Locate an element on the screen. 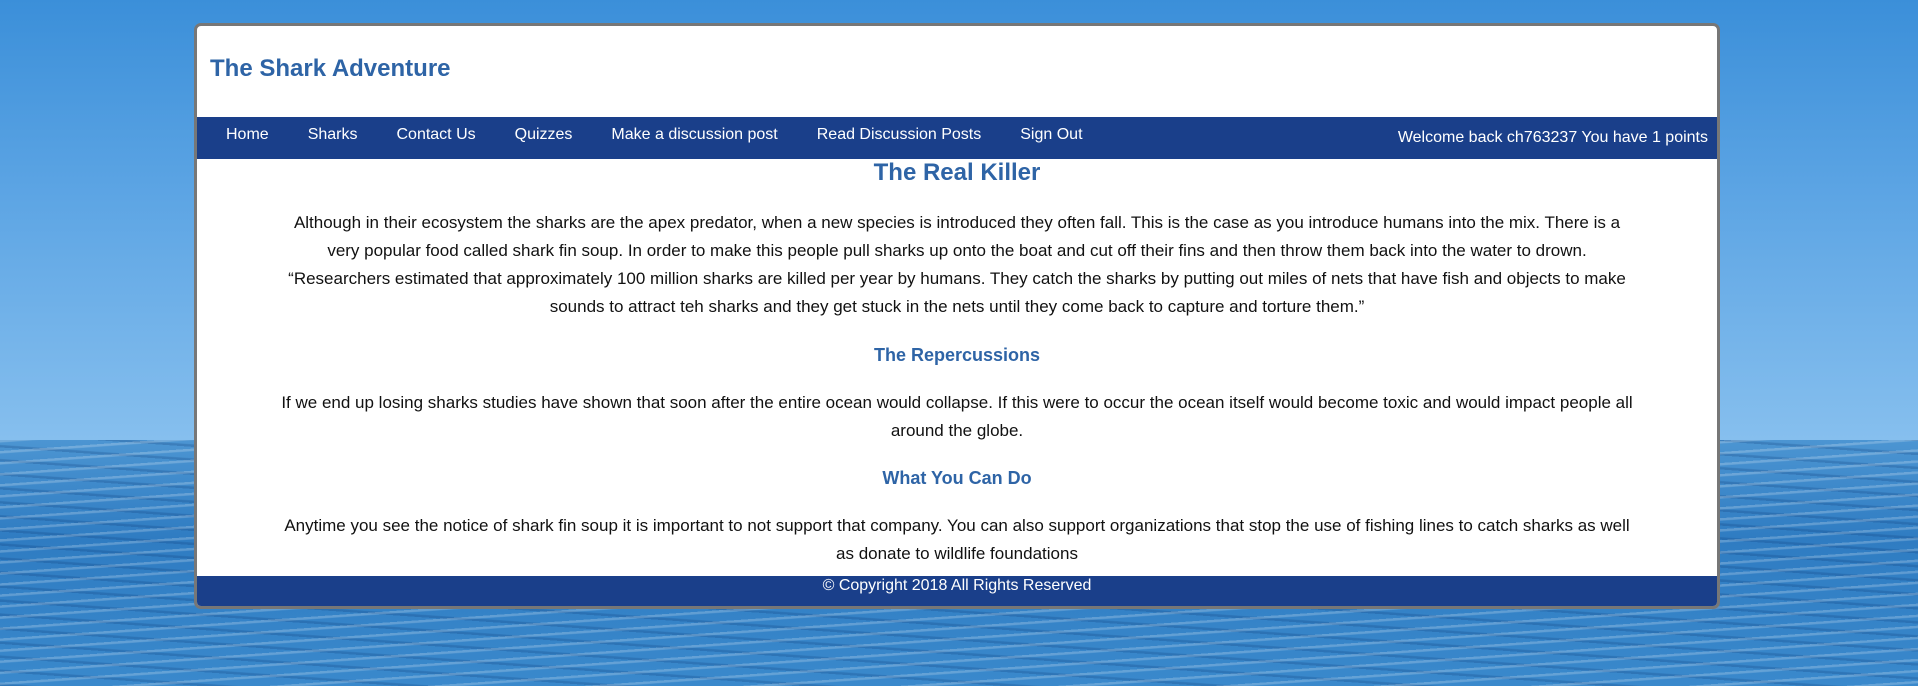 The width and height of the screenshot is (1918, 686). nav-sharks-link: Sharks is located at coordinates (333, 135).